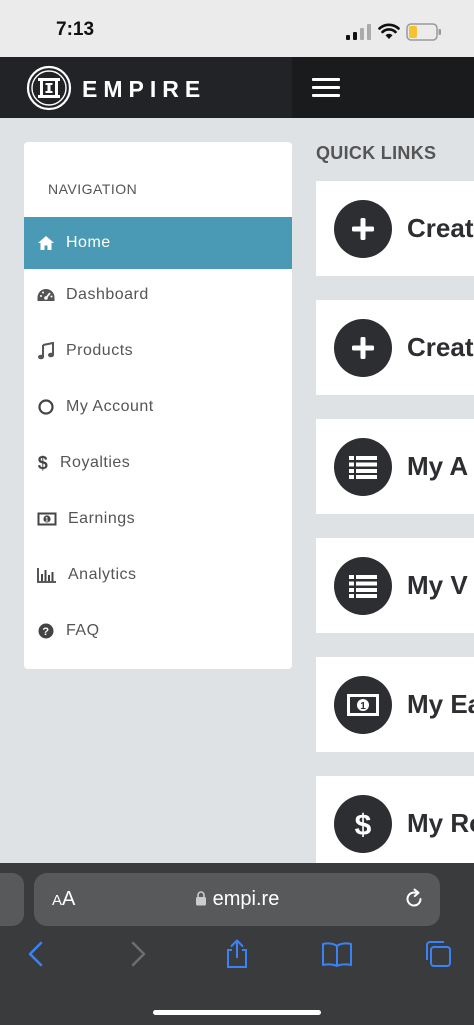  Describe the element at coordinates (395, 585) in the screenshot. I see `quick-link-my-v: My V` at that location.